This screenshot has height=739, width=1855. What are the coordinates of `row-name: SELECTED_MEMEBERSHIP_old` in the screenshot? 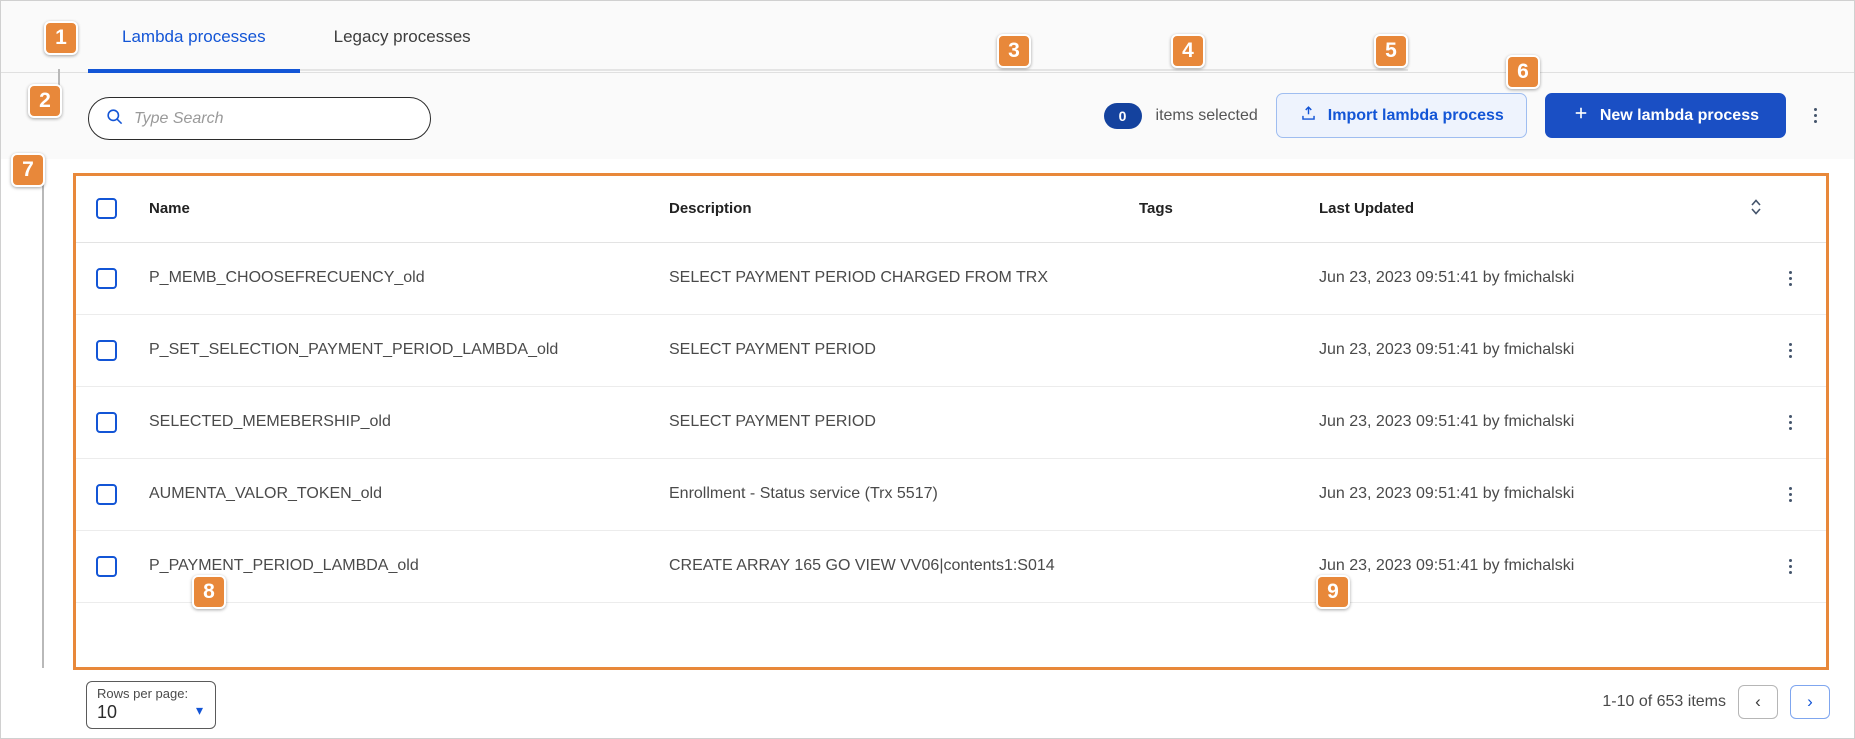 It's located at (408, 422).